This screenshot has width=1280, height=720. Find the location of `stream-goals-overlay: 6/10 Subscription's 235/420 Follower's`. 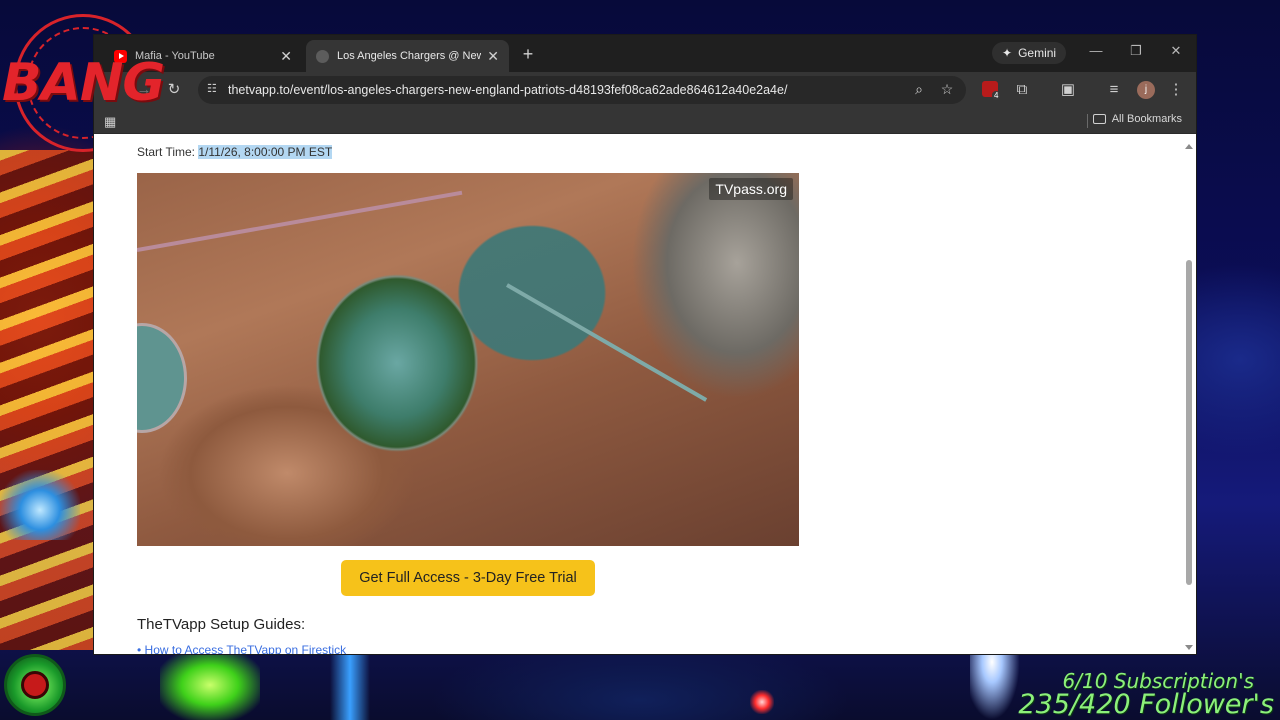

stream-goals-overlay: 6/10 Subscription's 235/420 Follower's is located at coordinates (1146, 694).